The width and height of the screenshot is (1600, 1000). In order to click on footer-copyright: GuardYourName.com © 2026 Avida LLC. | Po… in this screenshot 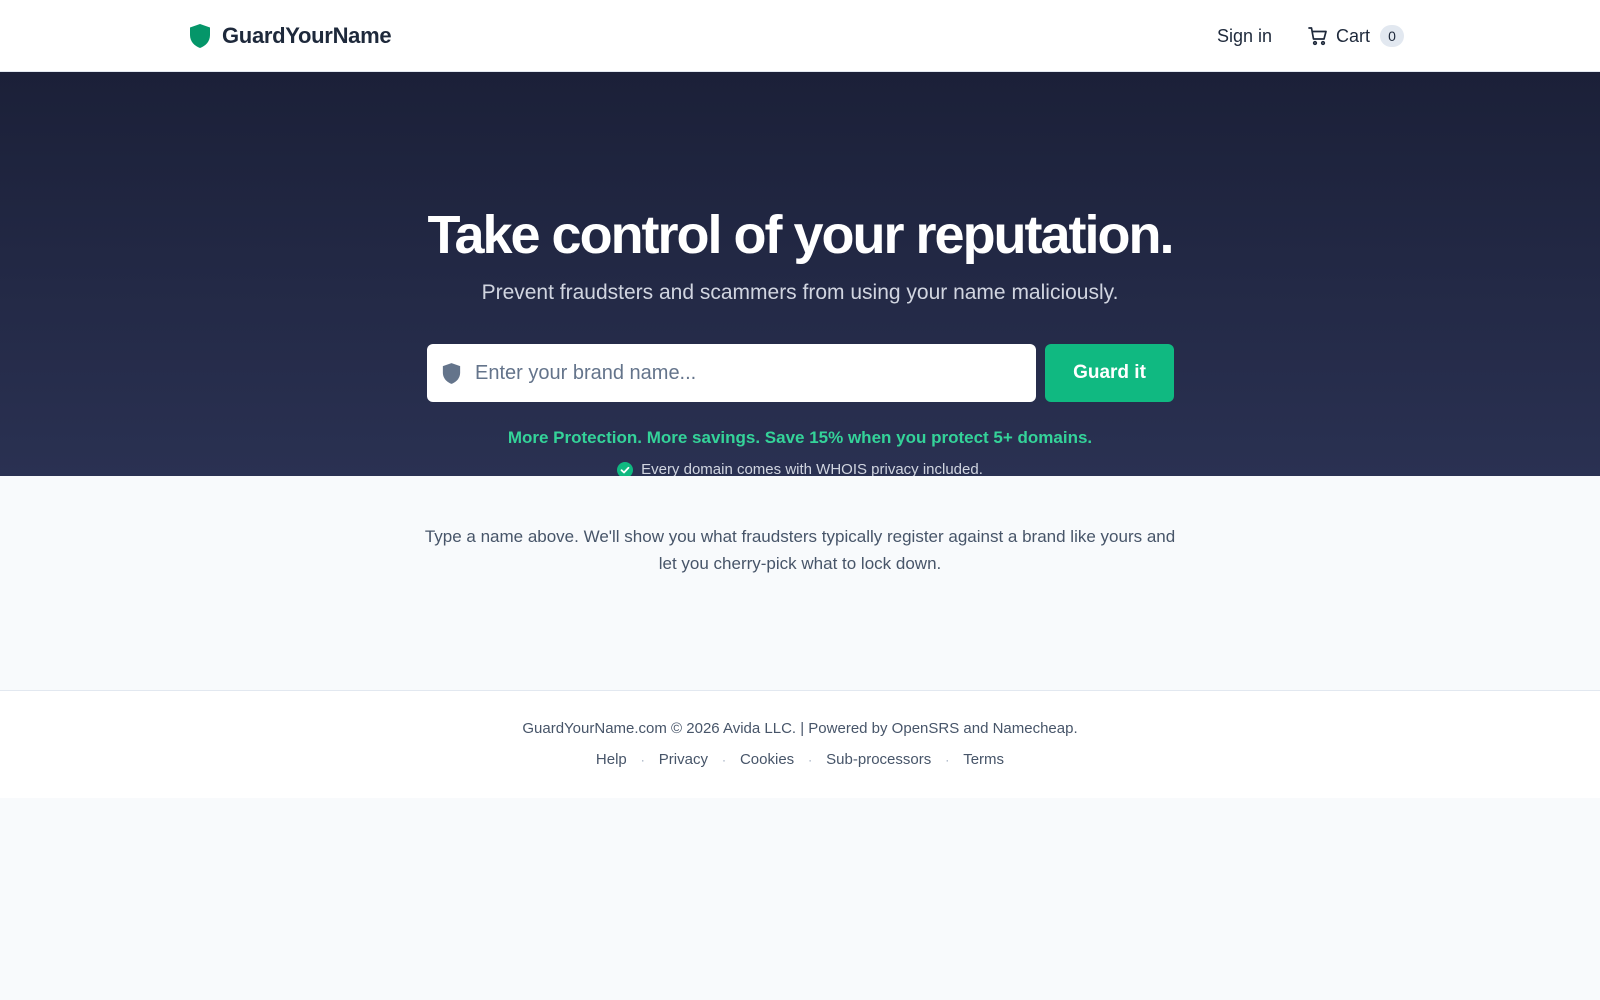, I will do `click(800, 728)`.